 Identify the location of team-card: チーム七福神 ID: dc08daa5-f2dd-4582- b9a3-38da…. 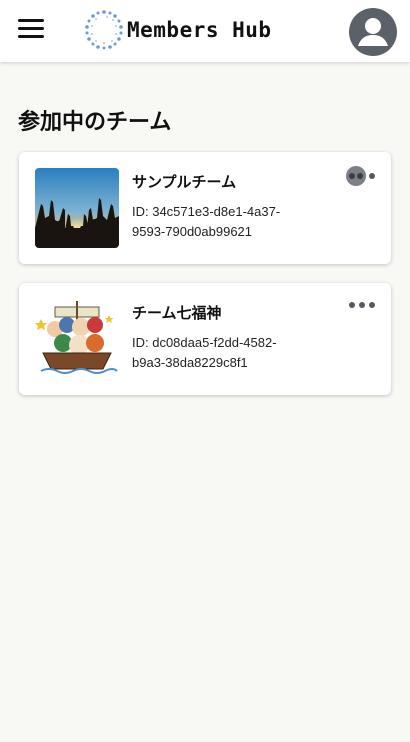
(205, 339).